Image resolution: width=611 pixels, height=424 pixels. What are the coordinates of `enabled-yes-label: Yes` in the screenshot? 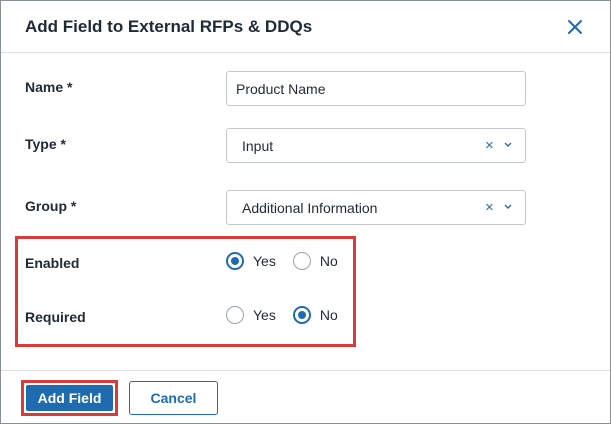 It's located at (264, 261).